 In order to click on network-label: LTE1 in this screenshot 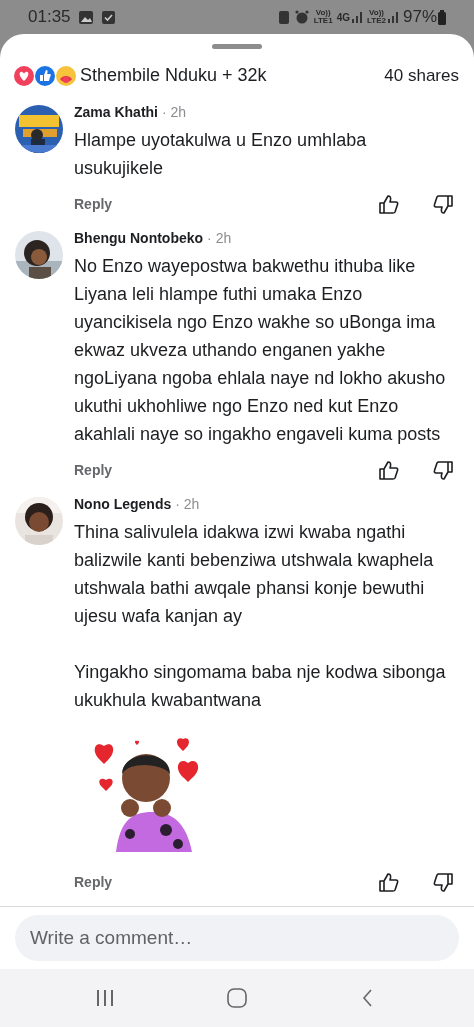, I will do `click(323, 21)`.